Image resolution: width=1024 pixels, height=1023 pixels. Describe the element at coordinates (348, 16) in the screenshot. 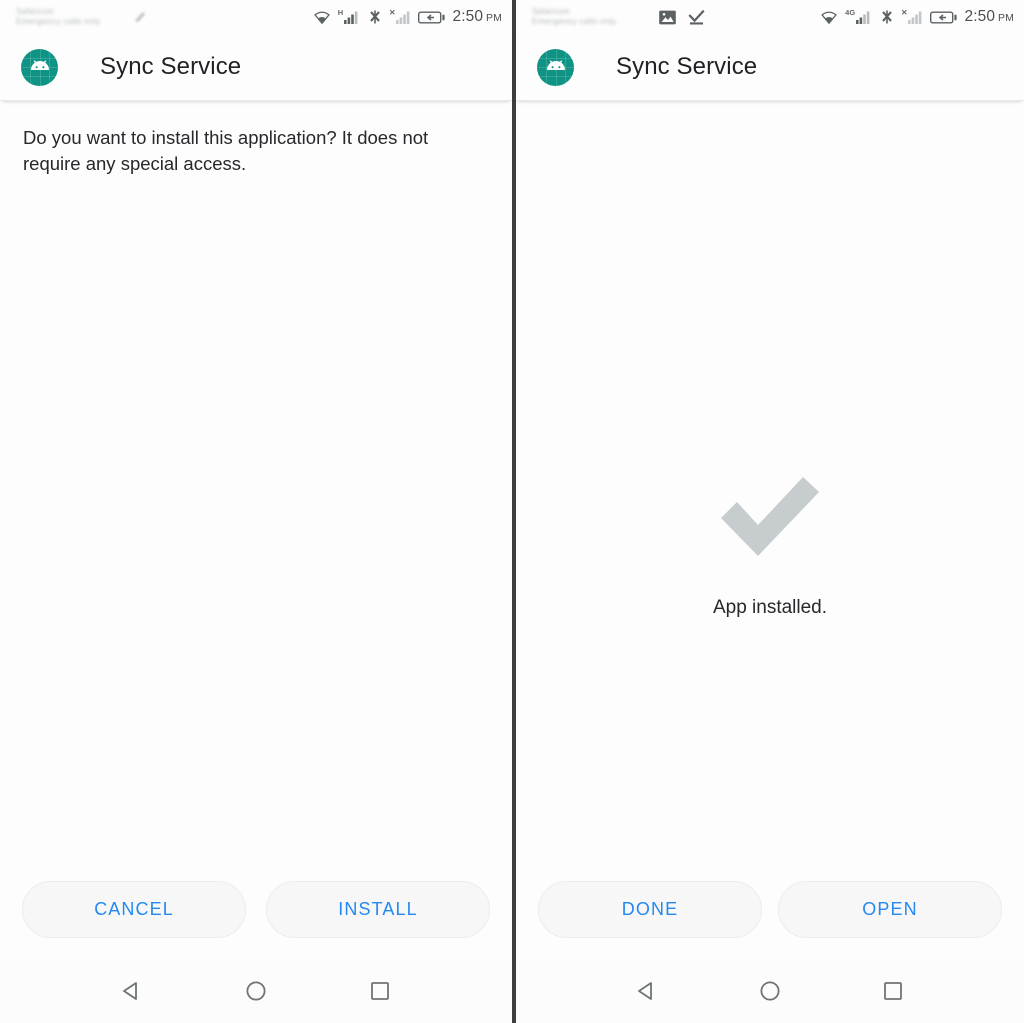

I see `mobile-signal-icon: H` at that location.